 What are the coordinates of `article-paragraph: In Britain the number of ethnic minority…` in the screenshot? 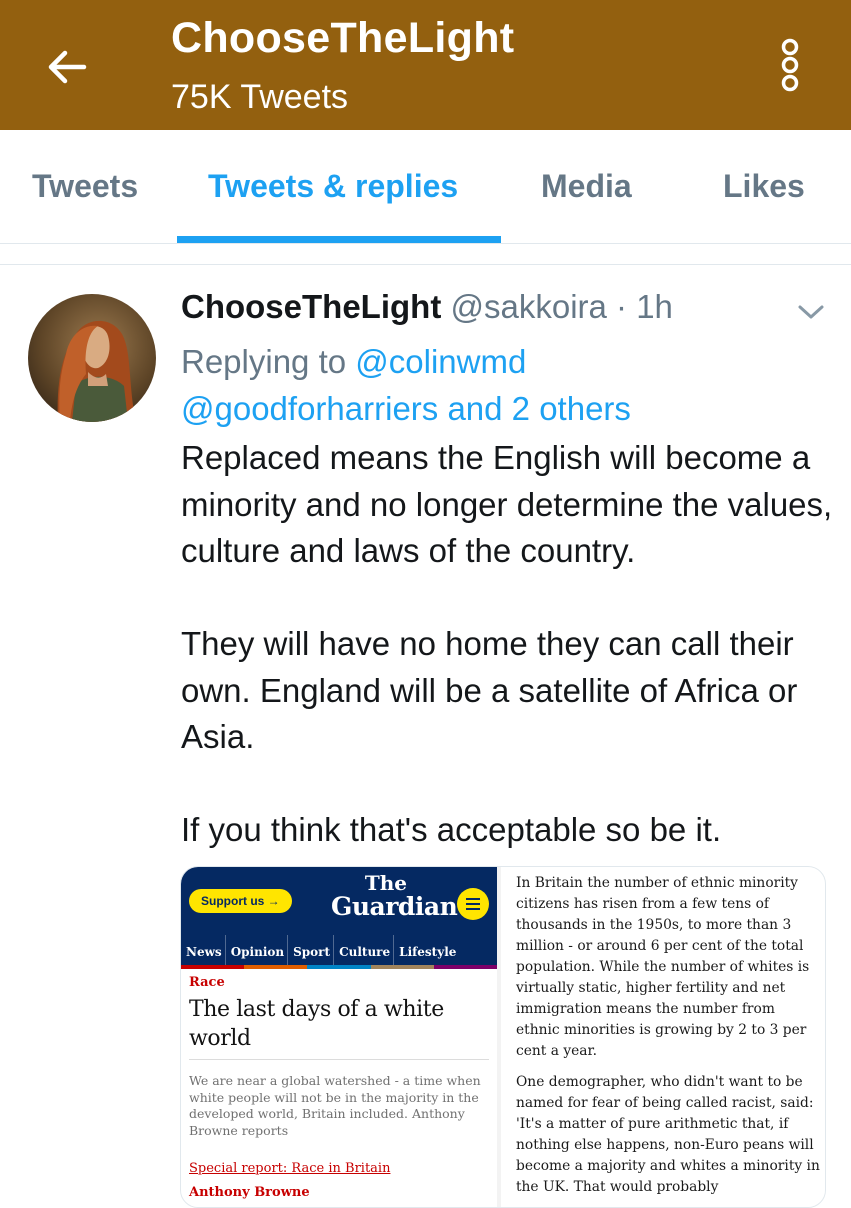 It's located at (663, 967).